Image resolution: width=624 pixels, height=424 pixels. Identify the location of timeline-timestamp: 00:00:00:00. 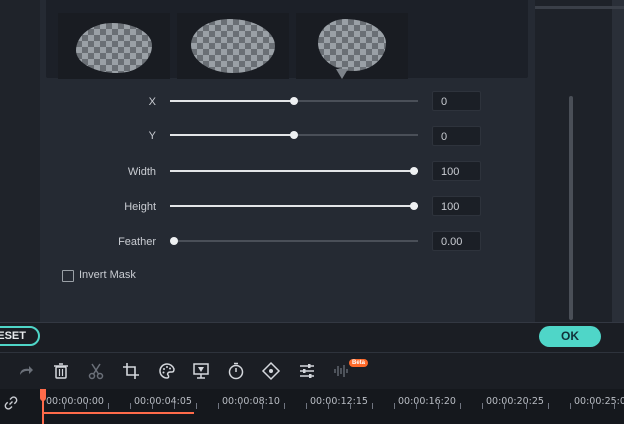
(75, 401).